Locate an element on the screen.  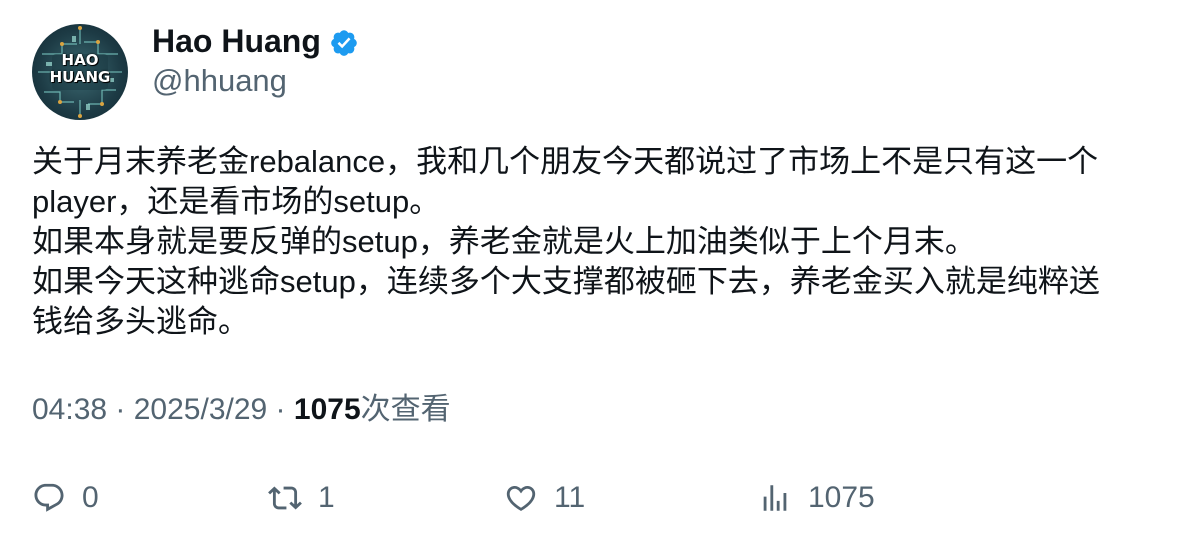
reply-button: 0 is located at coordinates (65, 498).